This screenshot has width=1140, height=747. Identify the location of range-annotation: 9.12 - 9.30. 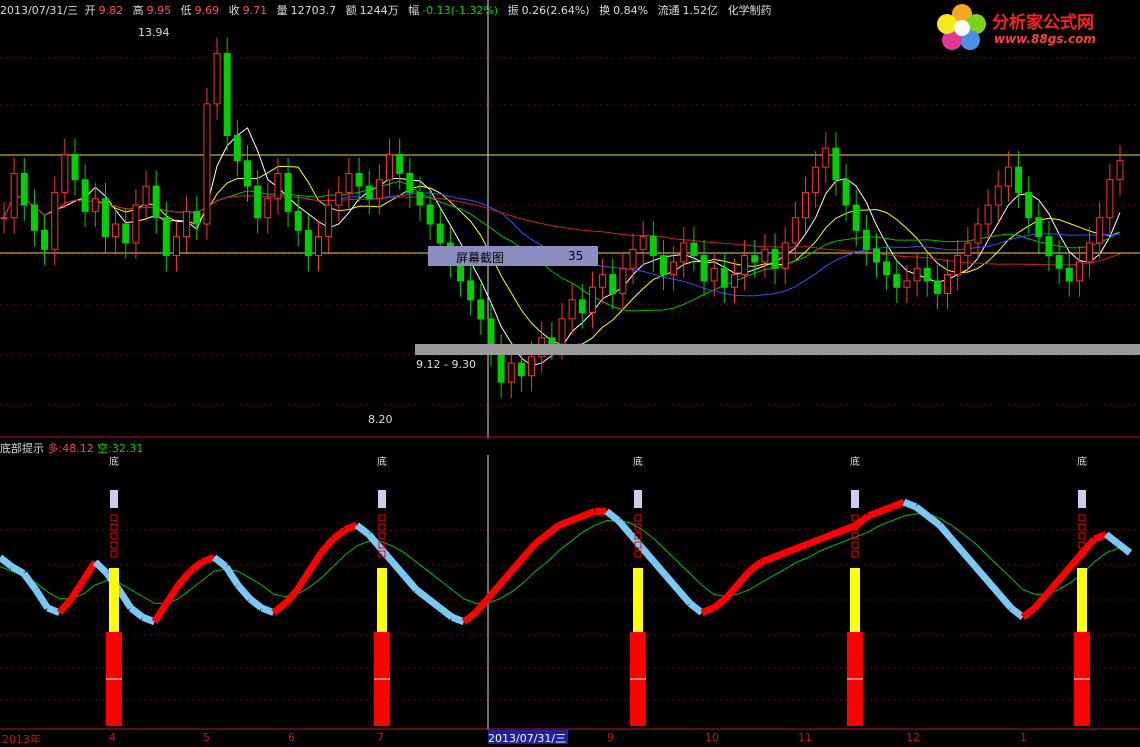
(446, 364).